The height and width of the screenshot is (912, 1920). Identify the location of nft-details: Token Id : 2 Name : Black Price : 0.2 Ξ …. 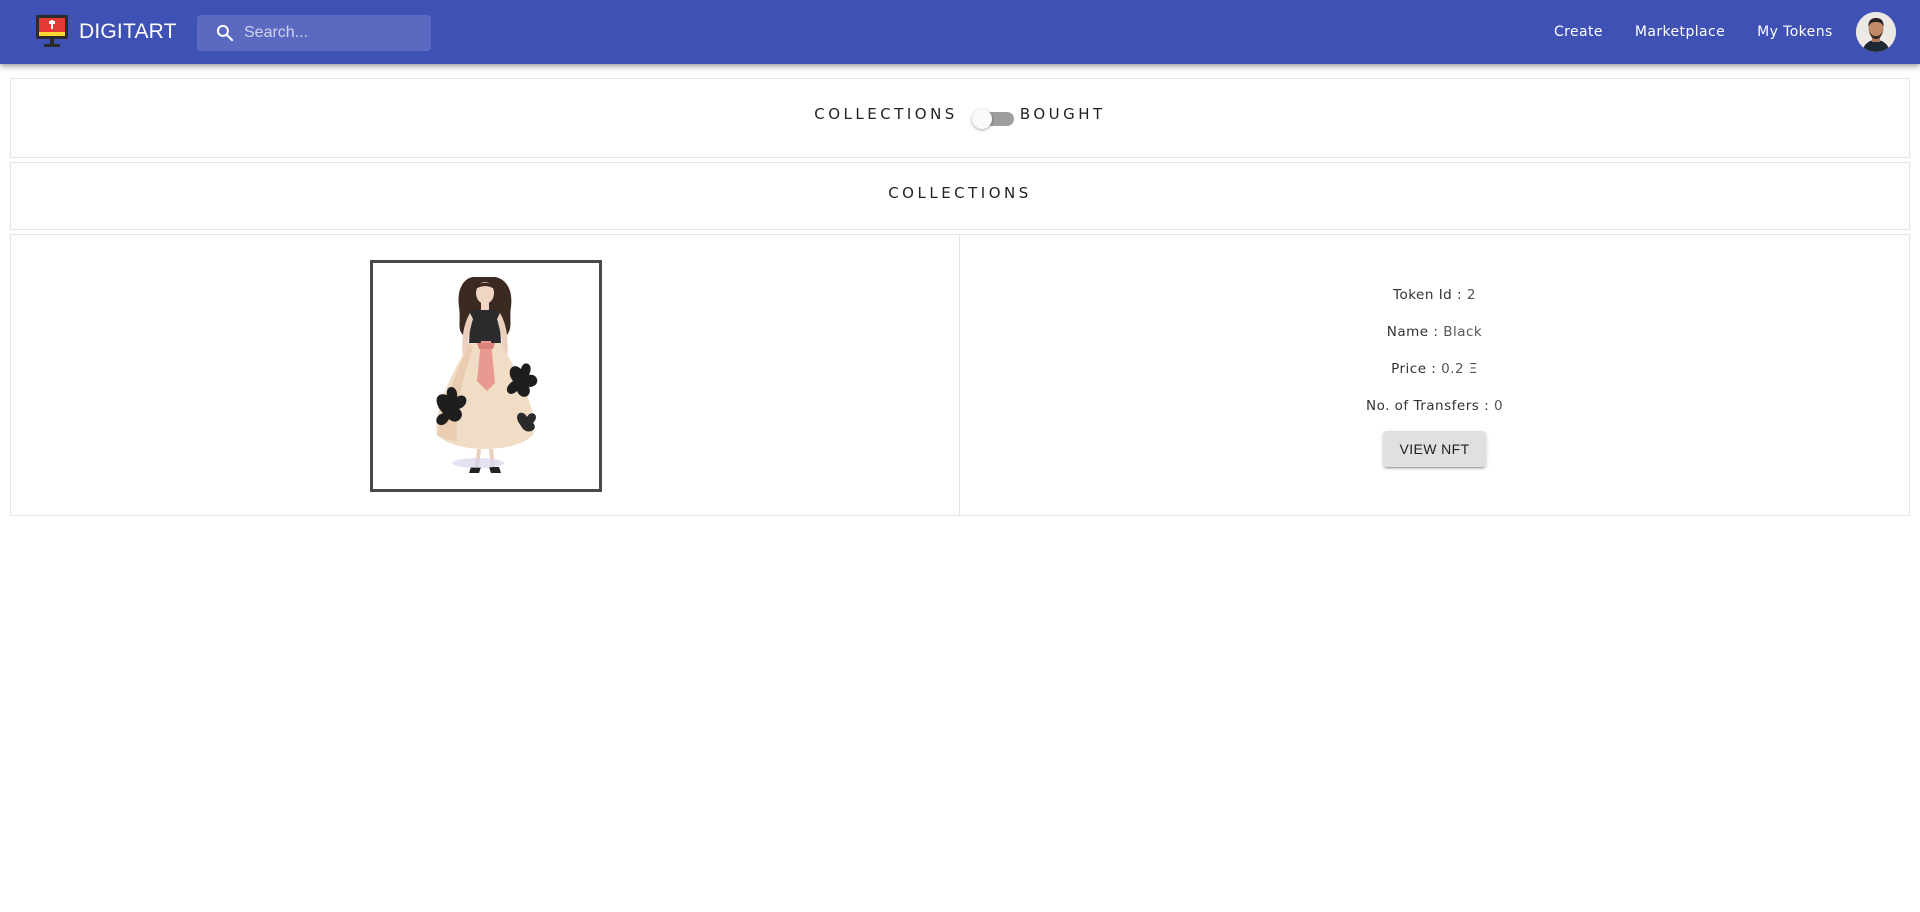
(1434, 376).